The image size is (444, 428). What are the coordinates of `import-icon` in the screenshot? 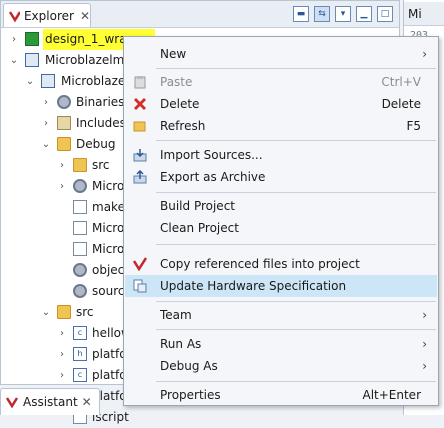 It's located at (140, 155).